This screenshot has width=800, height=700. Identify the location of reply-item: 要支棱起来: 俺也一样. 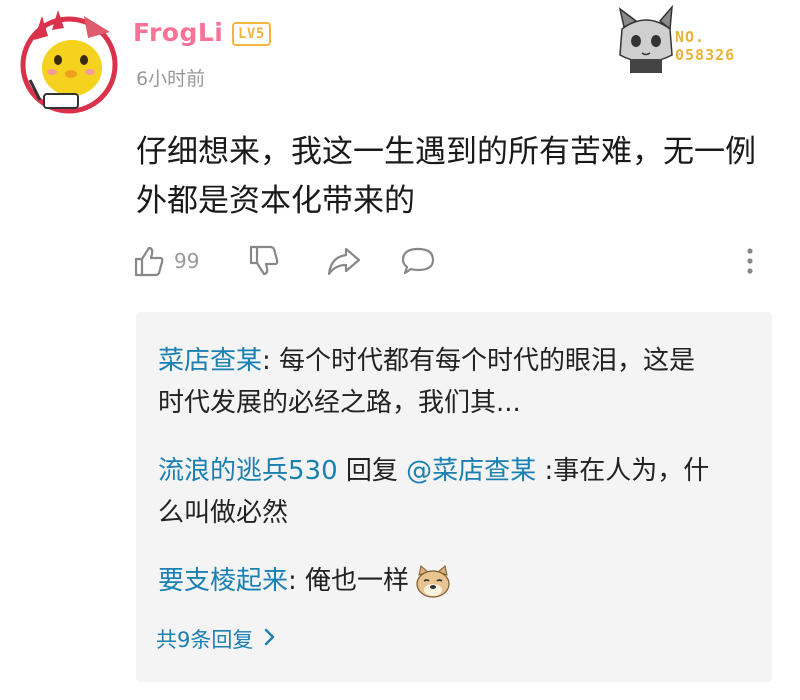
(438, 581).